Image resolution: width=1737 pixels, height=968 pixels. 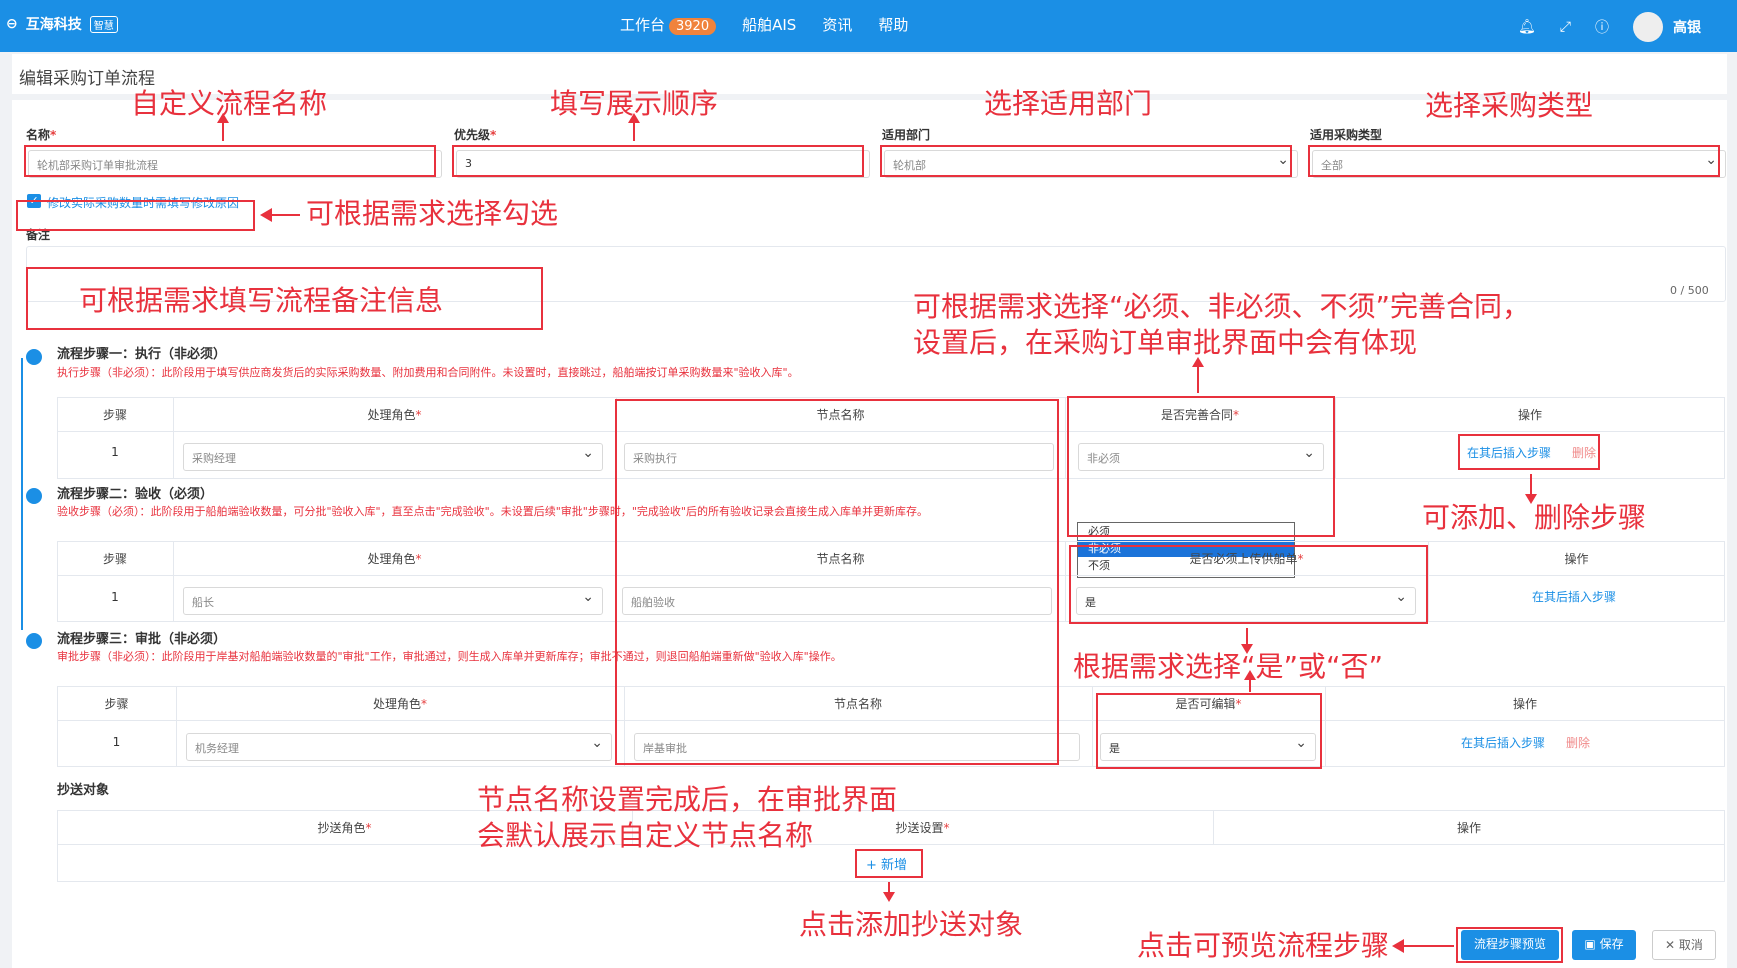 I want to click on step2-step-number: 1, so click(x=115, y=597).